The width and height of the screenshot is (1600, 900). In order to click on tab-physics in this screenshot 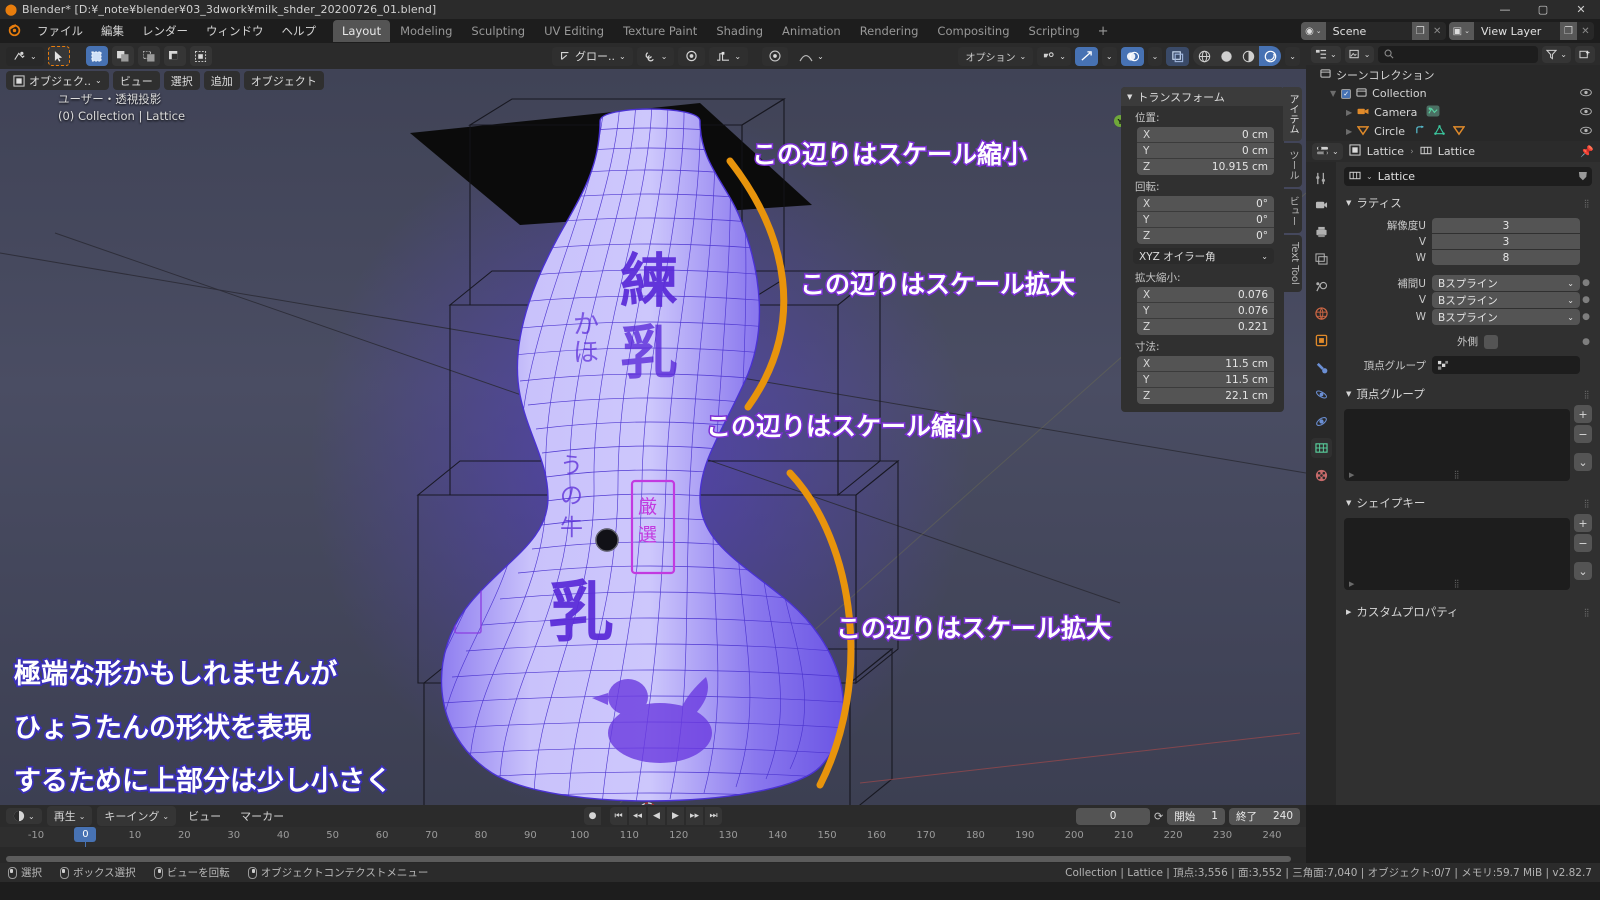, I will do `click(1321, 394)`.